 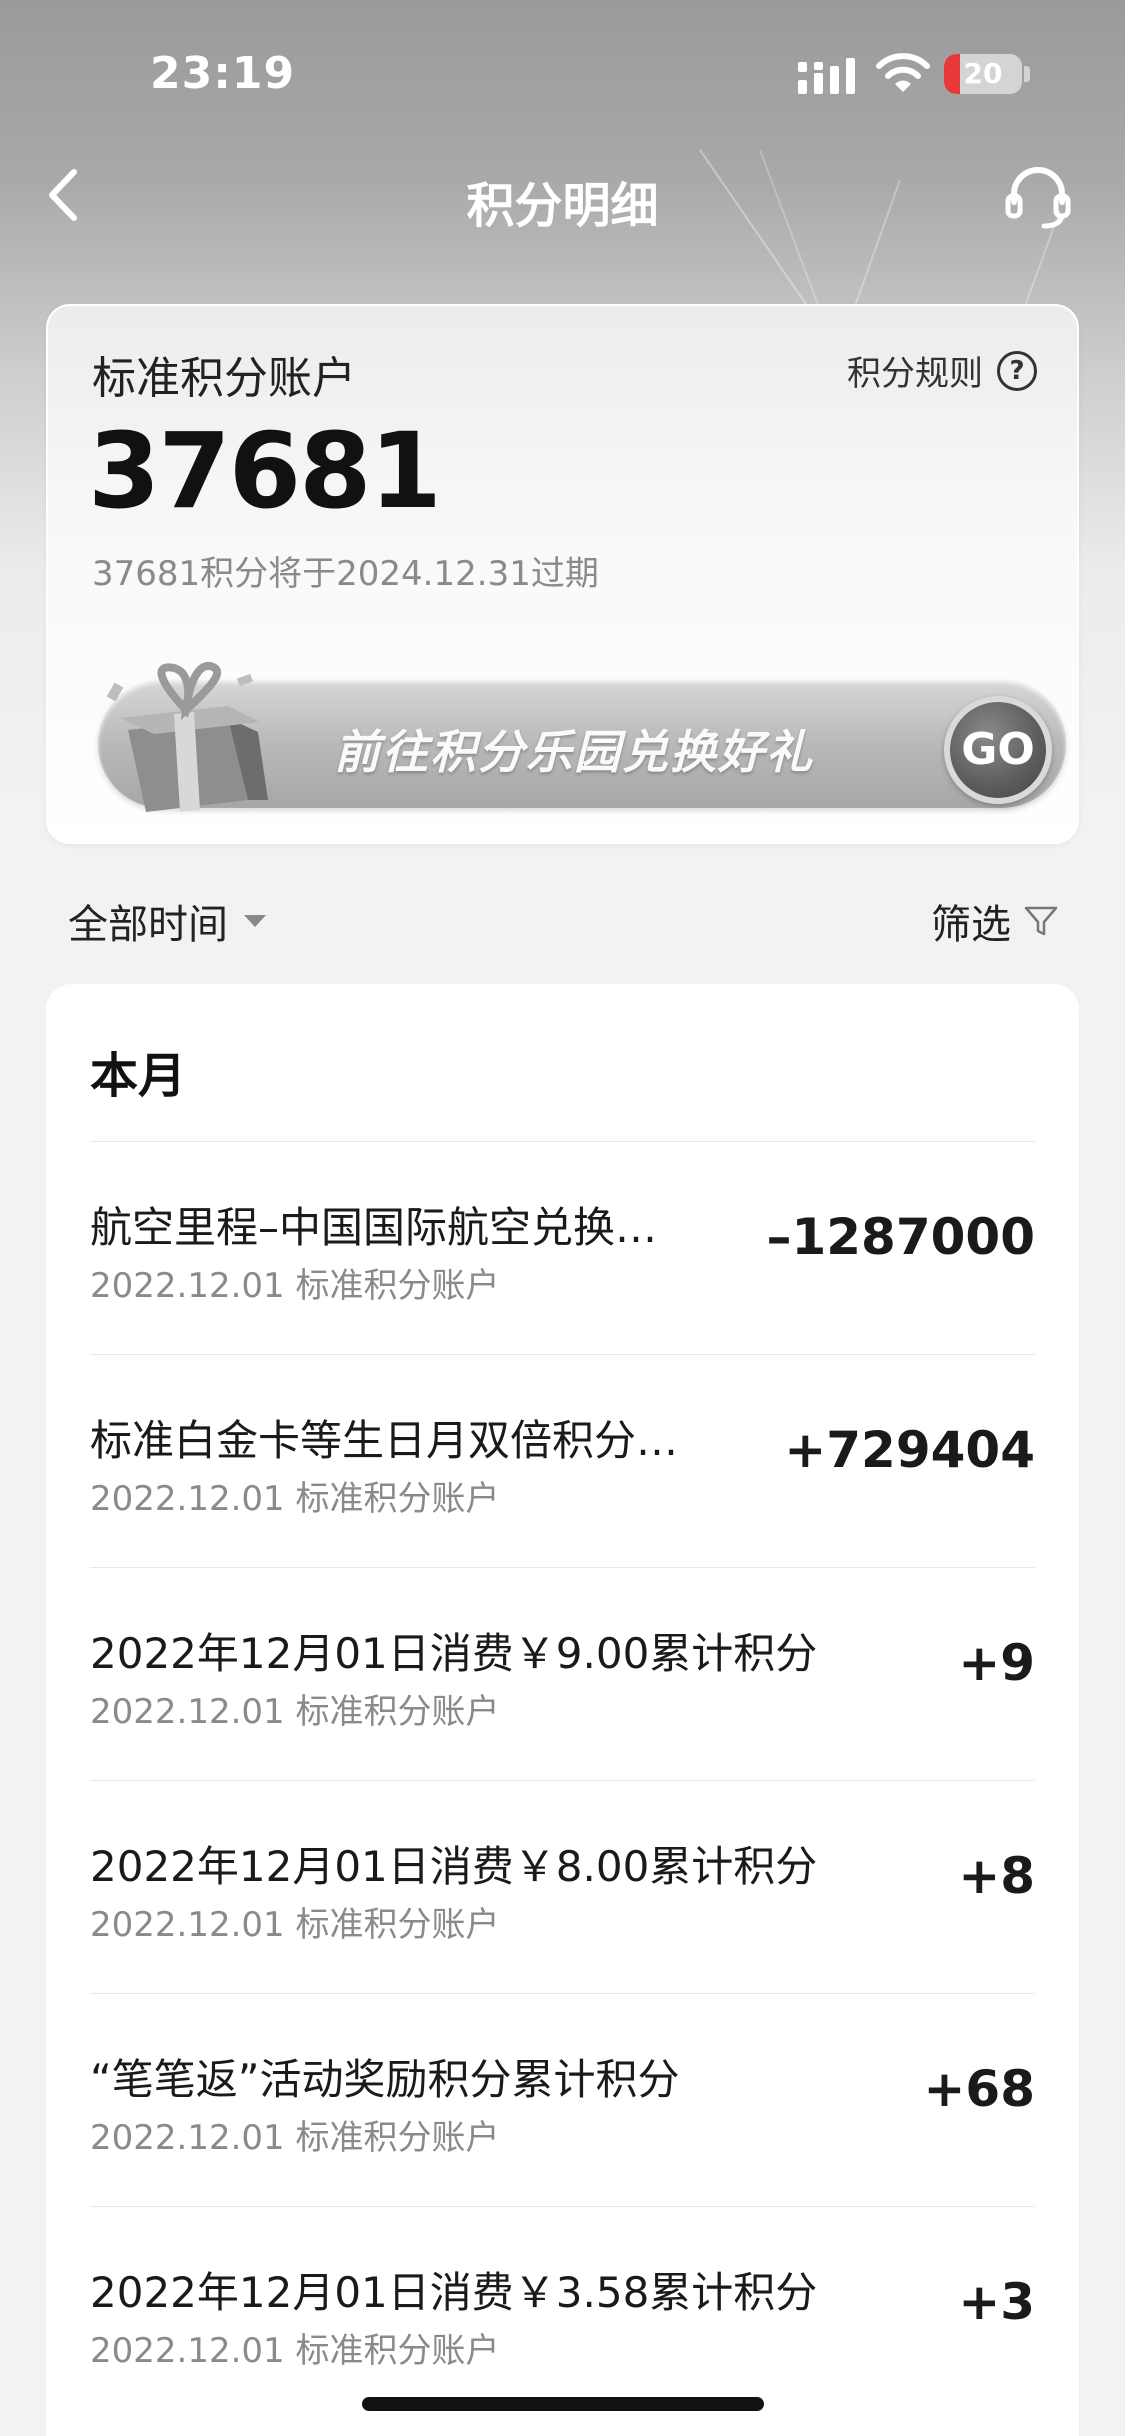 I want to click on points-balance: 37681, so click(x=265, y=471).